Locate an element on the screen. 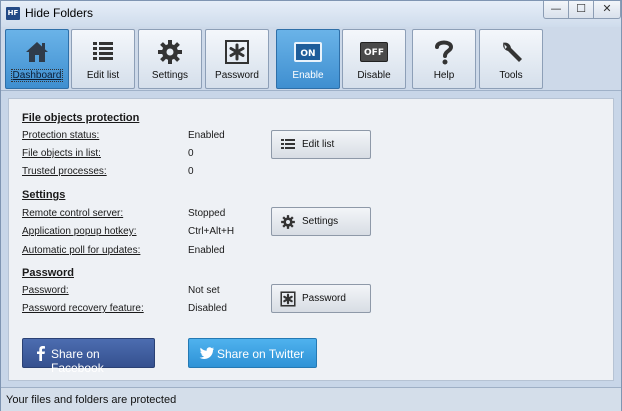 The width and height of the screenshot is (622, 411). password-value: Not set is located at coordinates (204, 290).